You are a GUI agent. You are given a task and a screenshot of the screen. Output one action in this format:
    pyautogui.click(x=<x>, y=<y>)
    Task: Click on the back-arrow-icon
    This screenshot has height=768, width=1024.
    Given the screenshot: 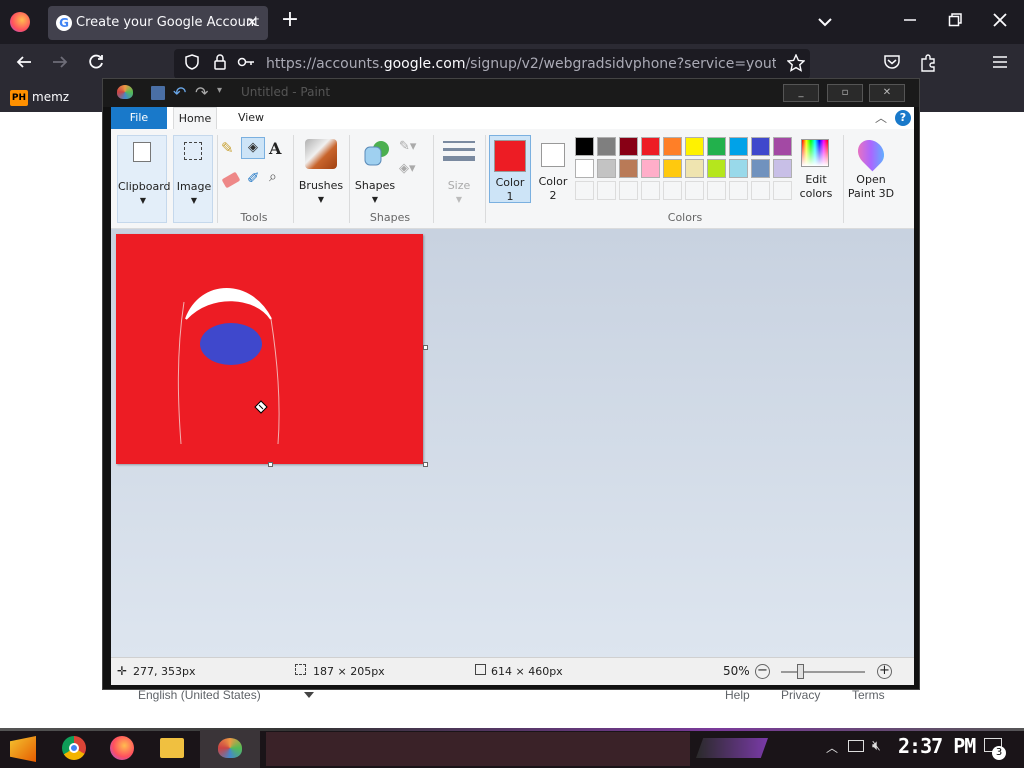 What is the action you would take?
    pyautogui.click(x=24, y=64)
    